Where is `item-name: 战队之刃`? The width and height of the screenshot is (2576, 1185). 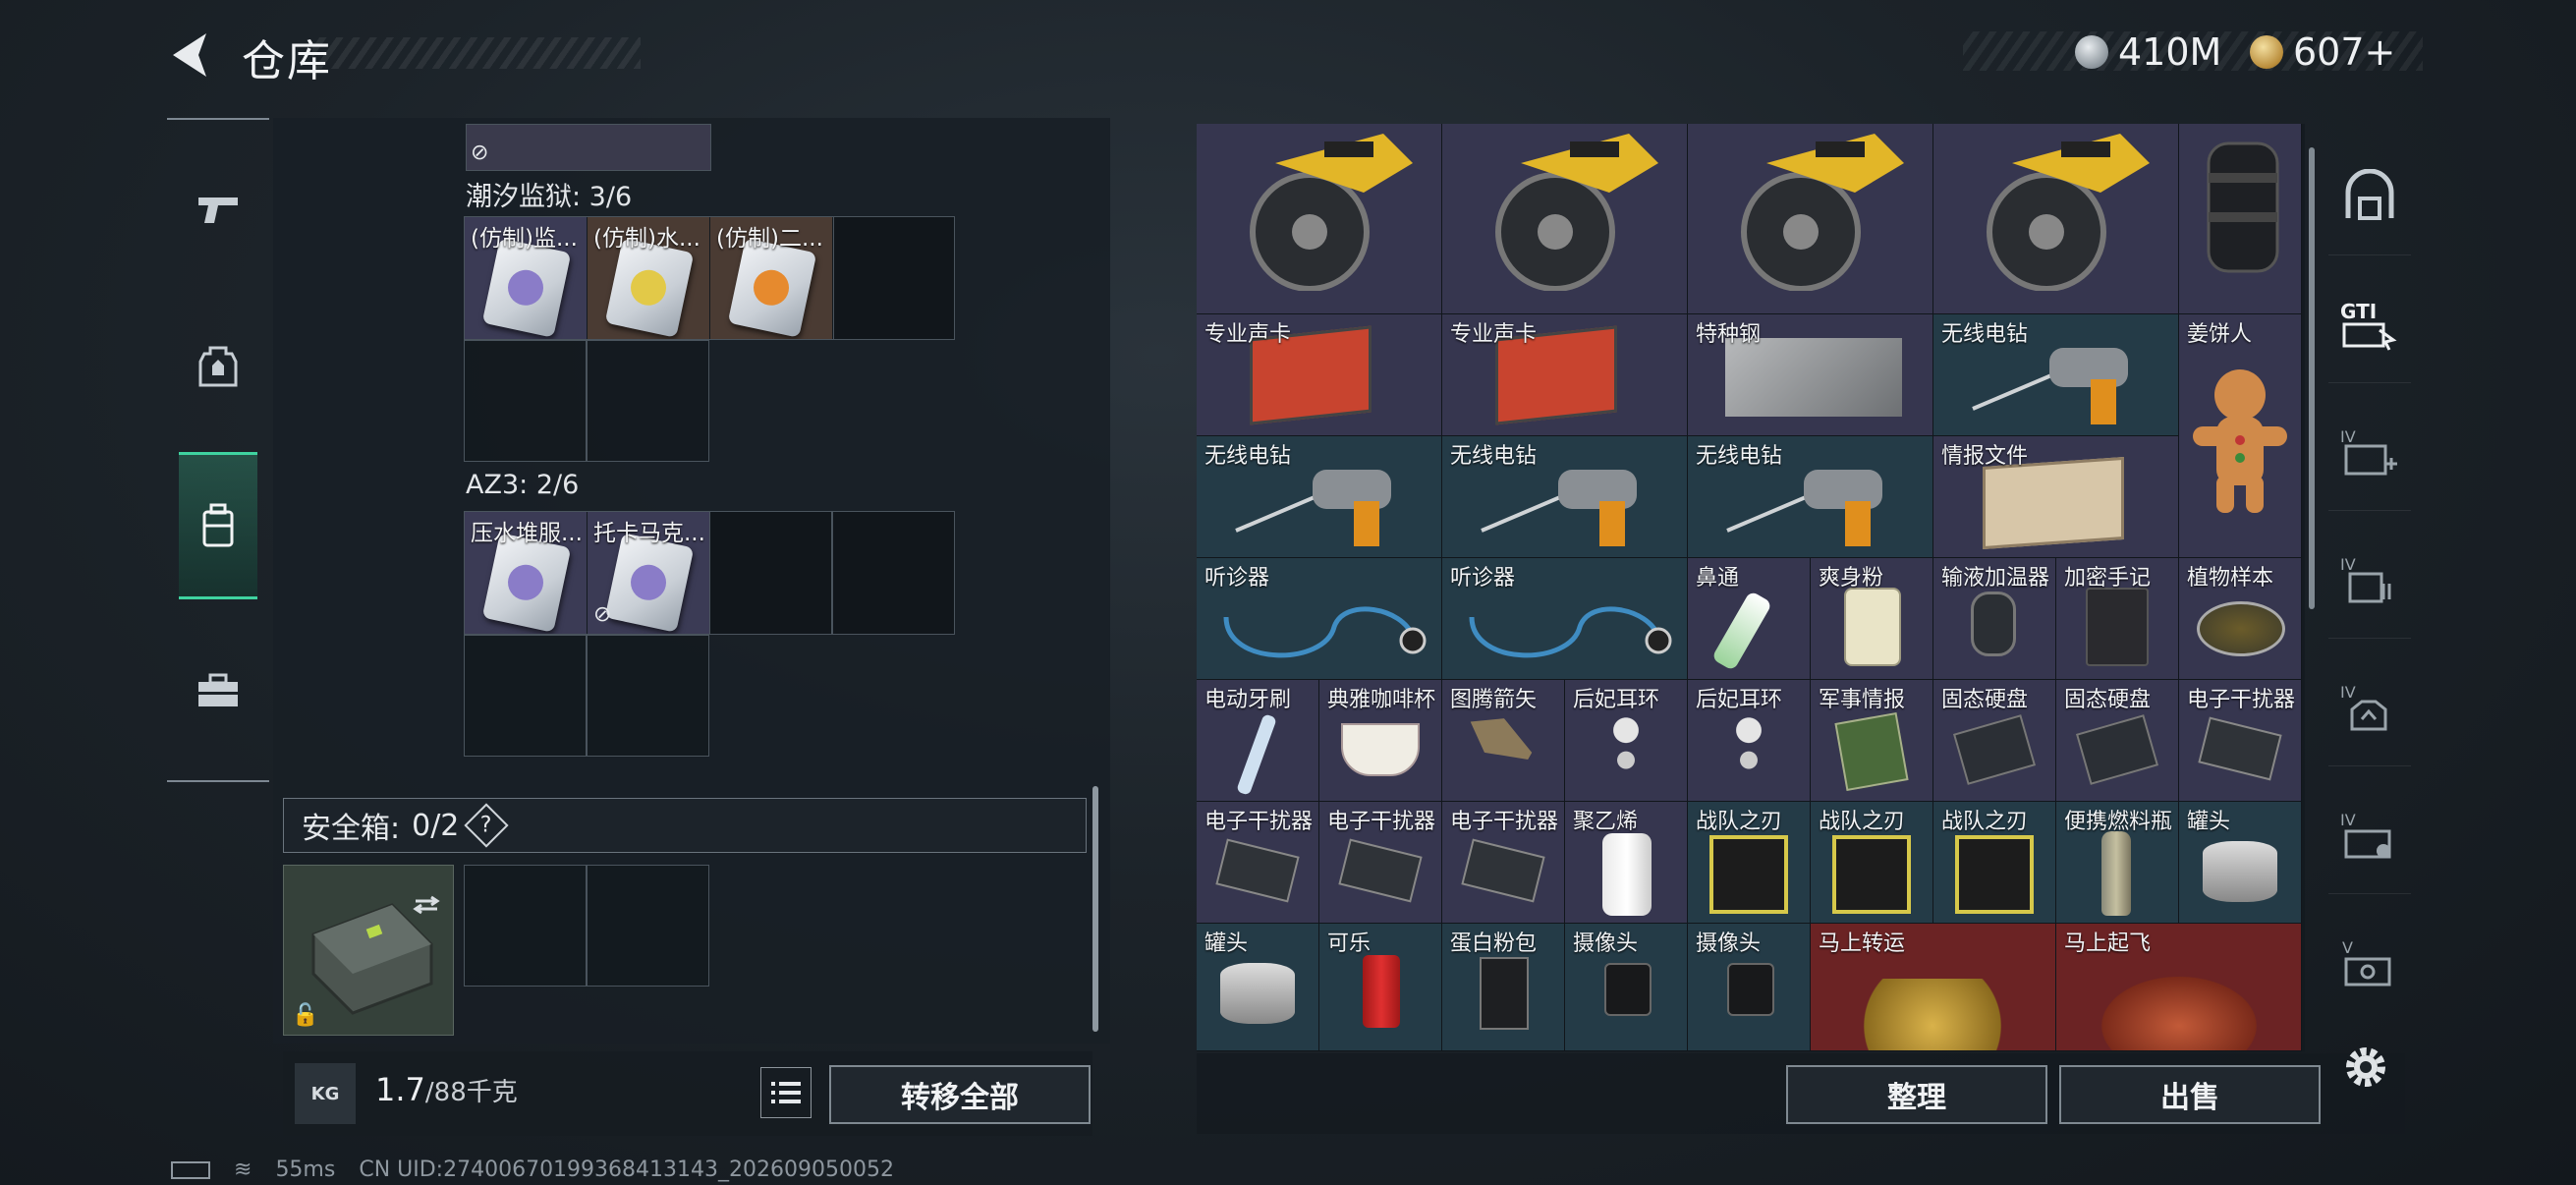 item-name: 战队之刃 is located at coordinates (1985, 822).